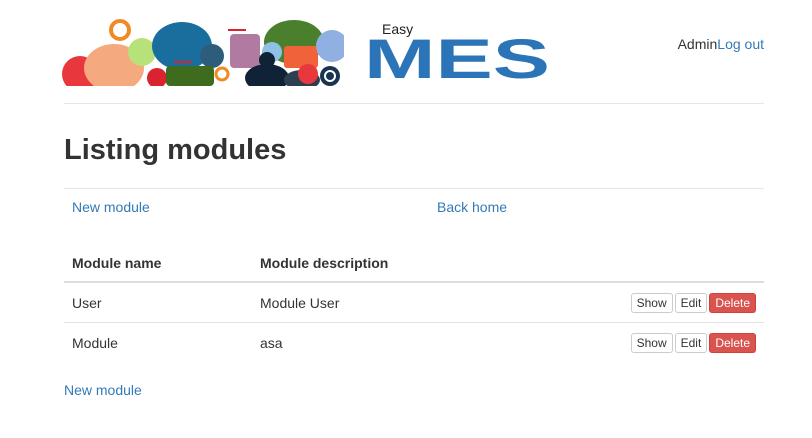 Image resolution: width=812 pixels, height=438 pixels. I want to click on header-divider, so click(414, 103).